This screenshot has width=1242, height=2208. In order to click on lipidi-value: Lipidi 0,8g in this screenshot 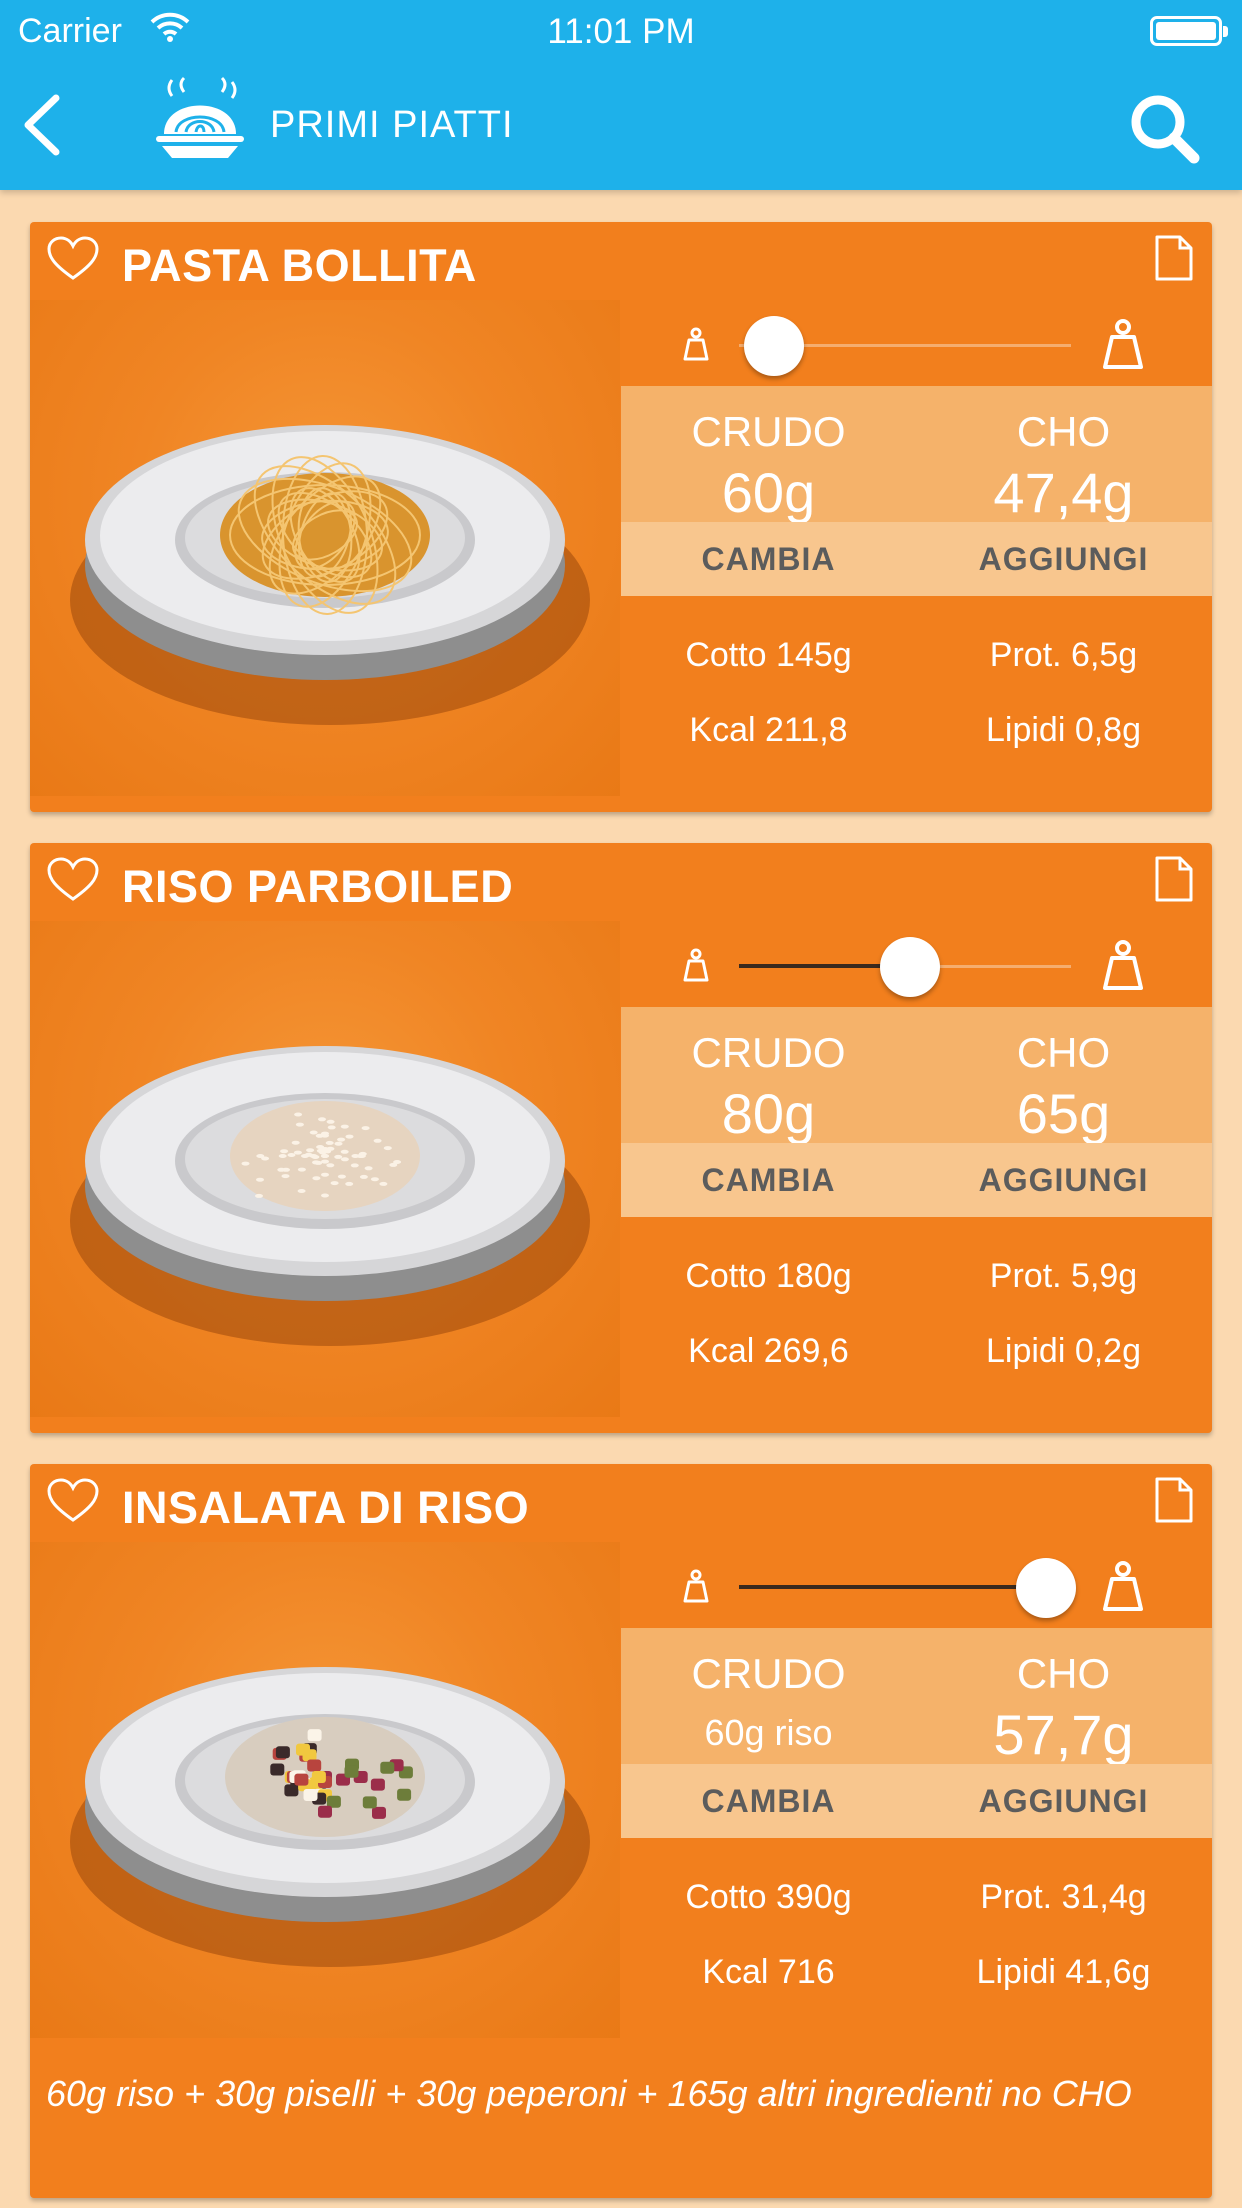, I will do `click(1063, 730)`.